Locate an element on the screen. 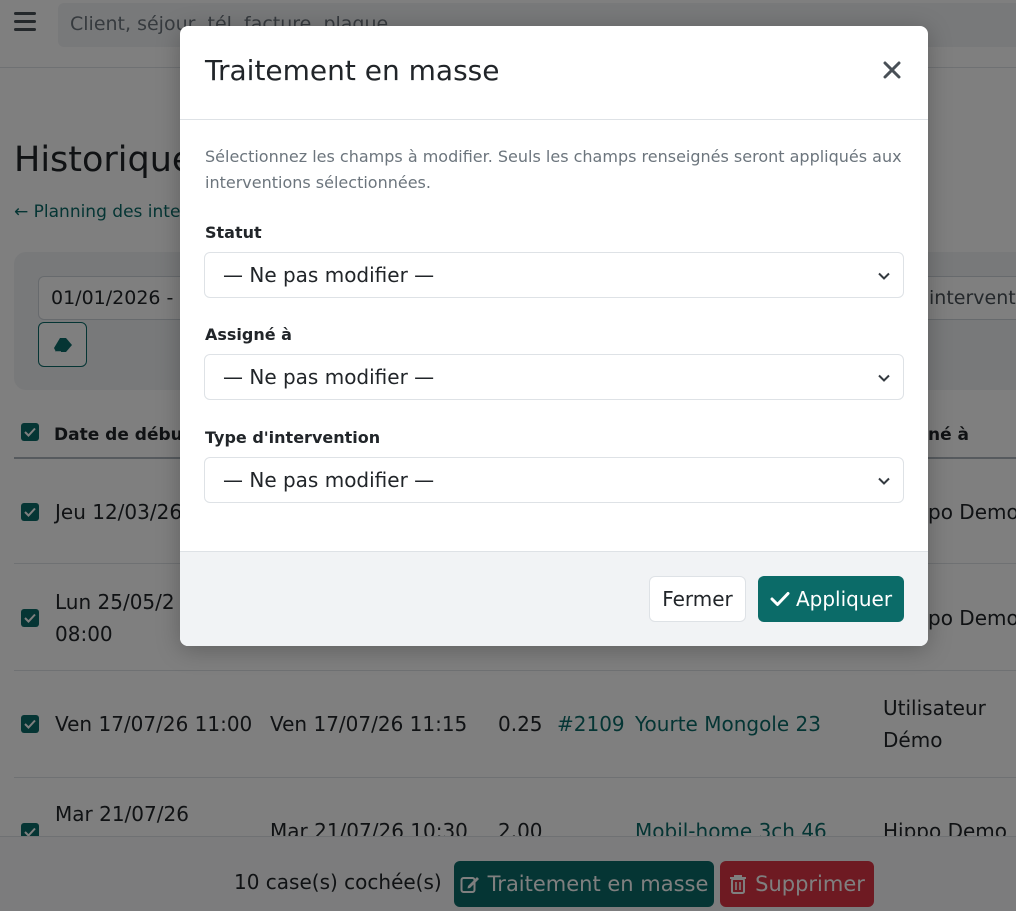  close-button: Fermer is located at coordinates (697, 599).